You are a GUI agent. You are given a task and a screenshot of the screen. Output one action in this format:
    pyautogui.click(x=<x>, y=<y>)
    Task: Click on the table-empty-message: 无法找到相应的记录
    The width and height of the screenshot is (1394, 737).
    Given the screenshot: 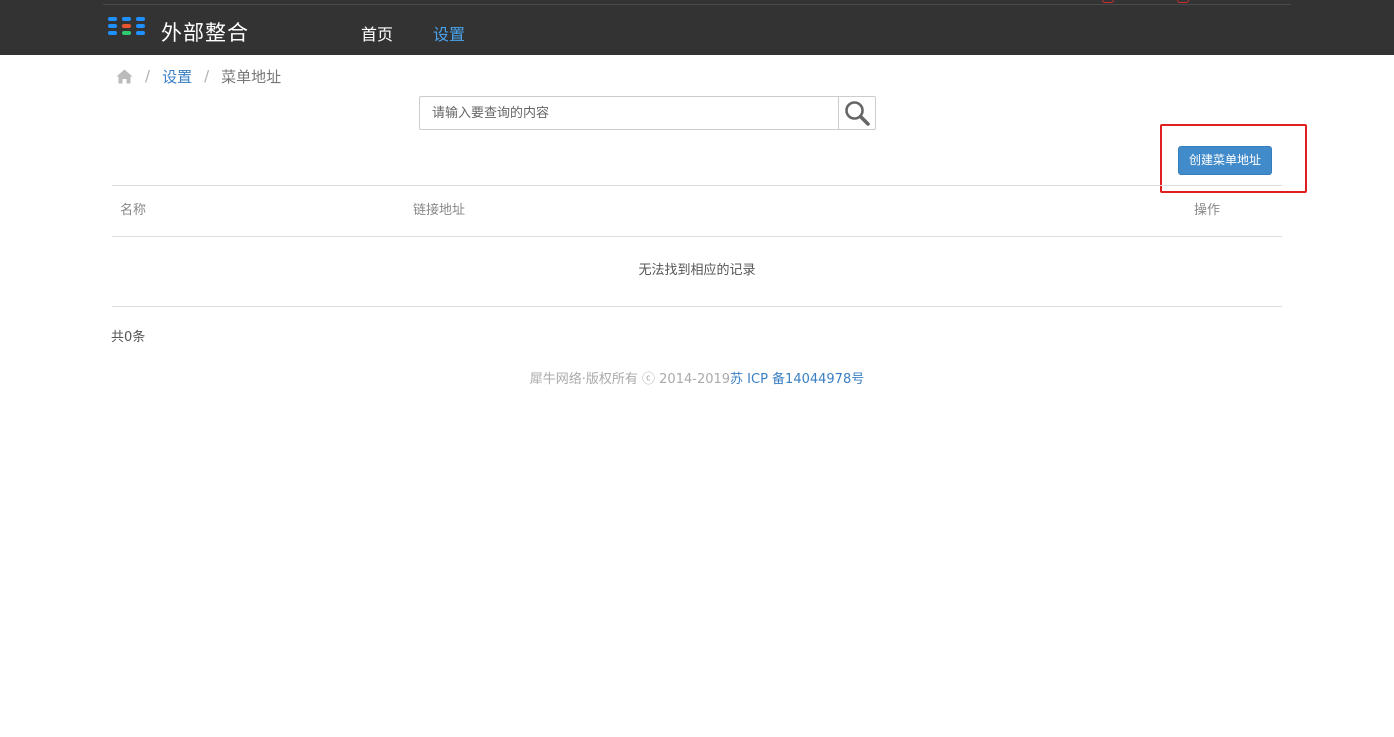 What is the action you would take?
    pyautogui.click(x=697, y=270)
    